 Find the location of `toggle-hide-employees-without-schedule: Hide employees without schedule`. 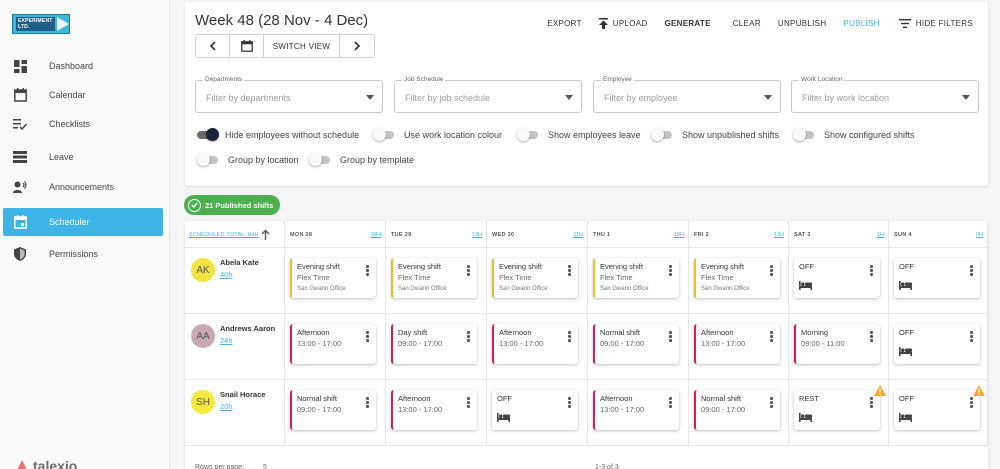

toggle-hide-employees-without-schedule: Hide employees without schedule is located at coordinates (278, 134).